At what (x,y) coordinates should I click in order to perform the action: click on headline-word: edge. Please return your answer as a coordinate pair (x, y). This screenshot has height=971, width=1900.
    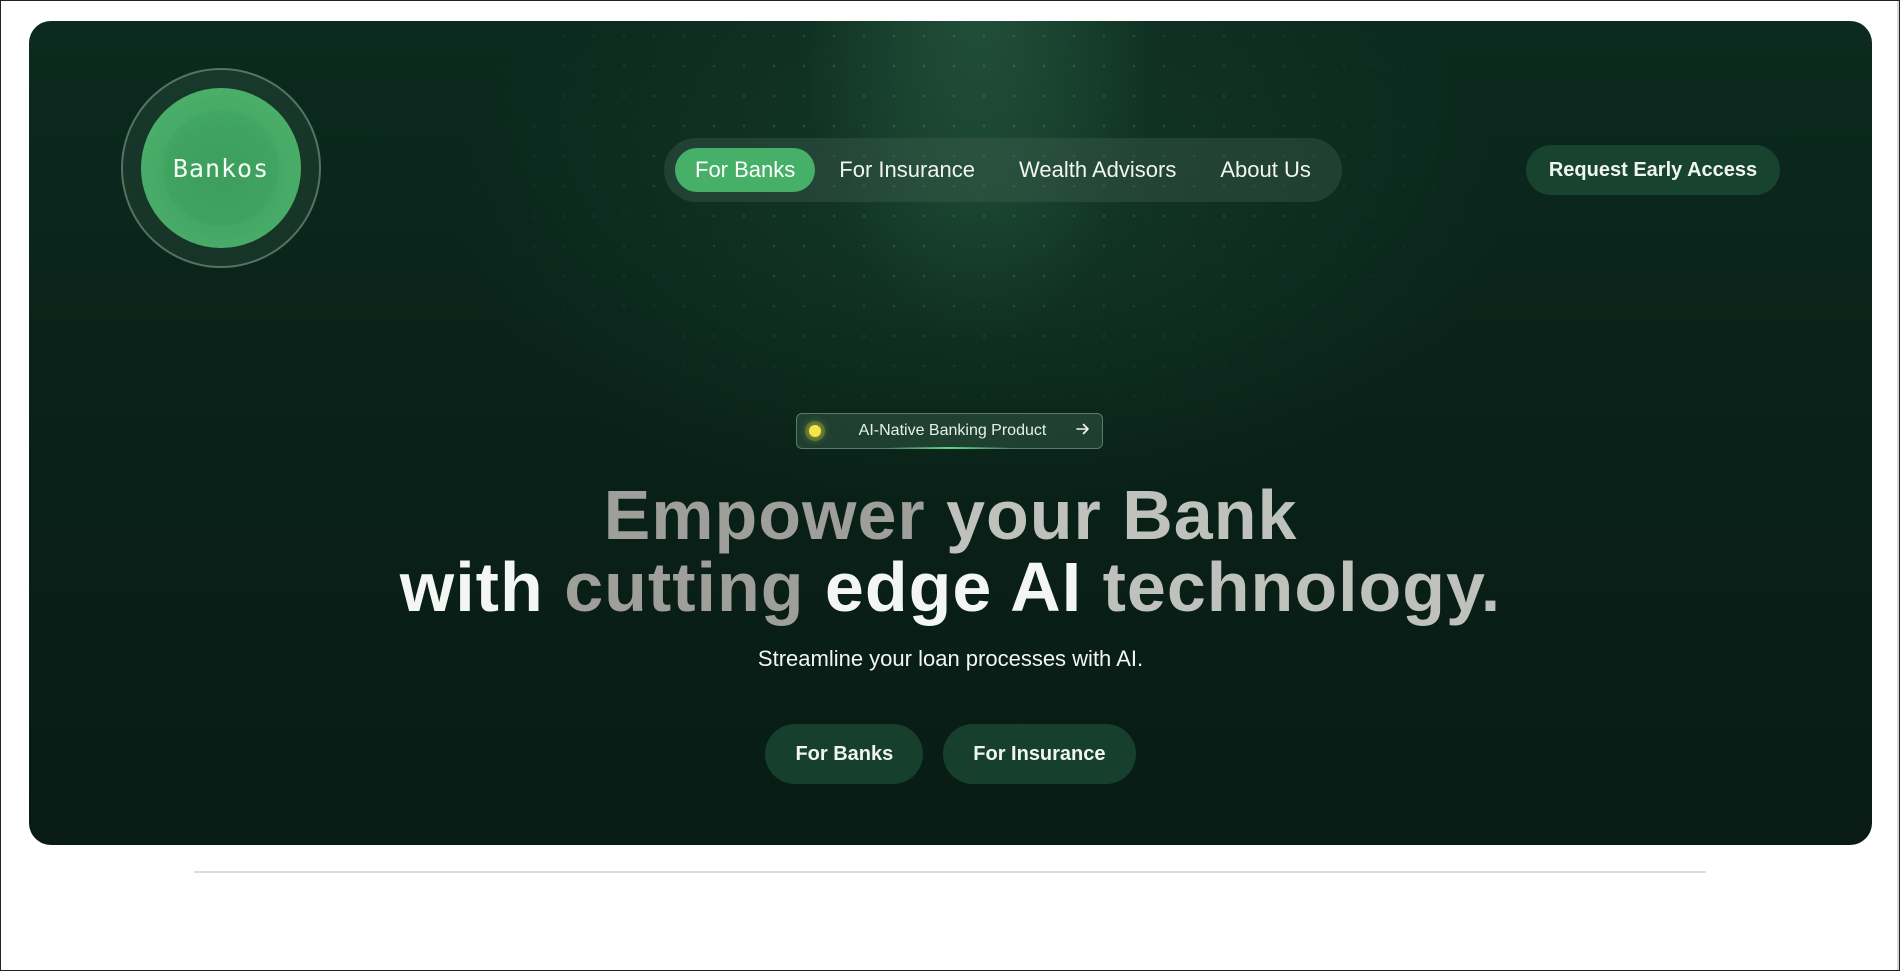
    Looking at the image, I should click on (908, 587).